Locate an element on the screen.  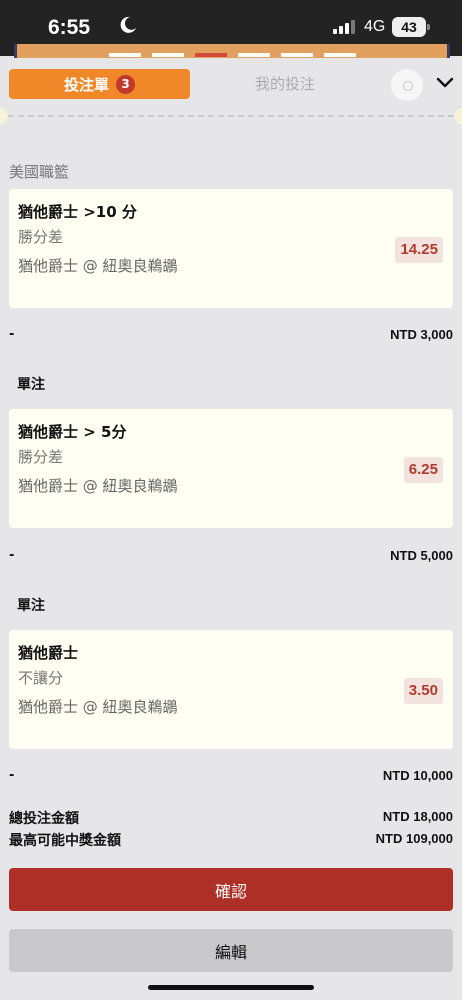
tab-bet-slip: 投注單 3 is located at coordinates (99, 84).